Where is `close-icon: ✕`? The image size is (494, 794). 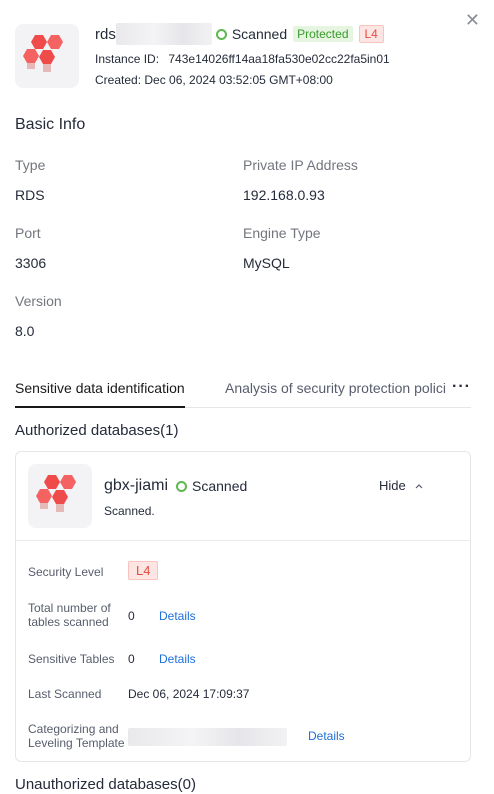
close-icon: ✕ is located at coordinates (472, 20).